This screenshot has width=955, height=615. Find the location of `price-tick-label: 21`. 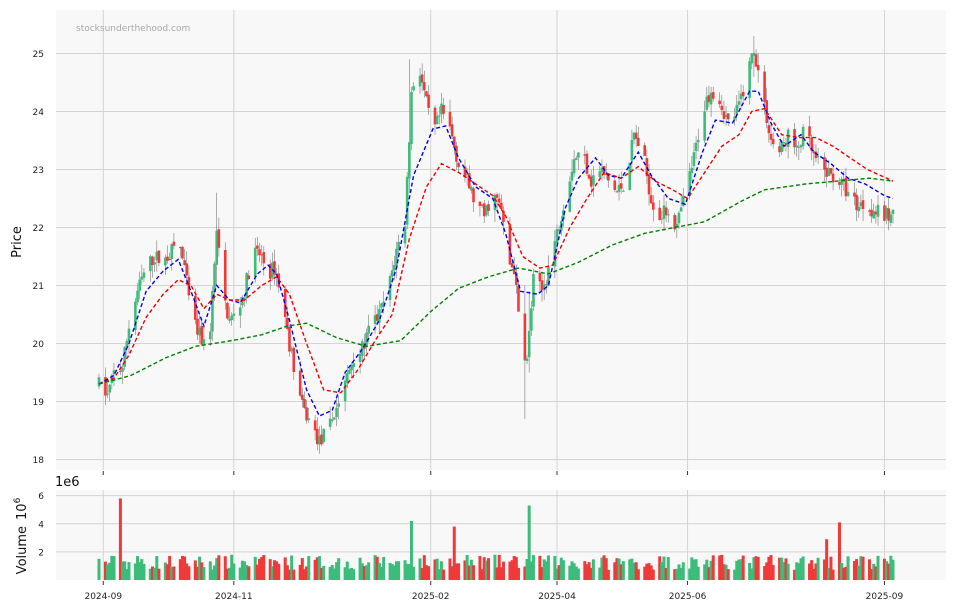

price-tick-label: 21 is located at coordinates (38, 287).